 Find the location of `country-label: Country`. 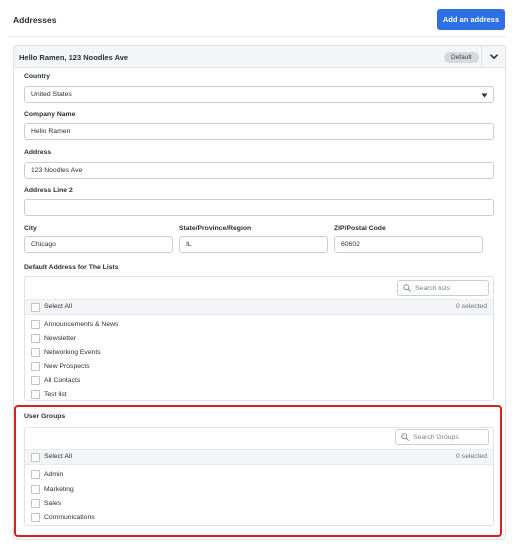

country-label: Country is located at coordinates (37, 76).